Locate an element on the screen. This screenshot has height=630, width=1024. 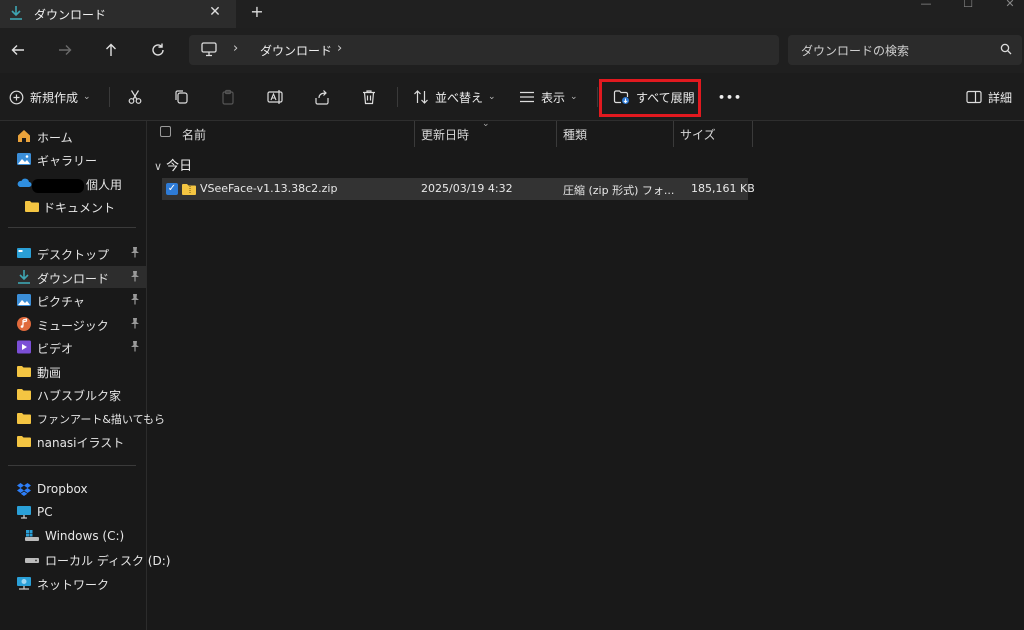
paste-button is located at coordinates (228, 97).